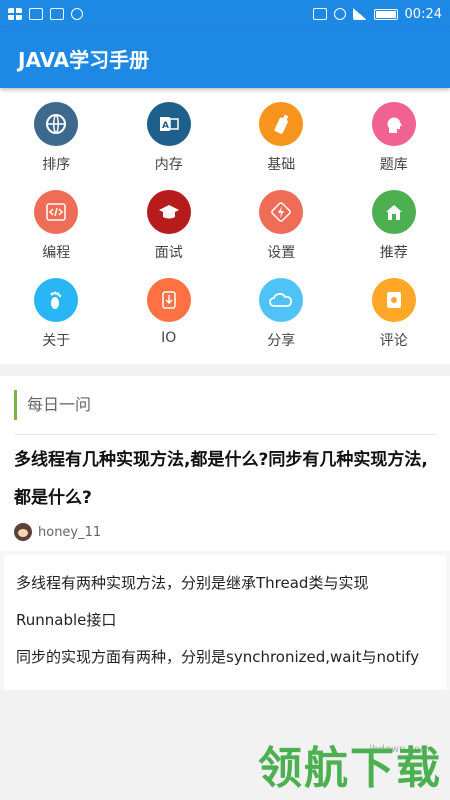  What do you see at coordinates (281, 300) in the screenshot?
I see `cloud-icon` at bounding box center [281, 300].